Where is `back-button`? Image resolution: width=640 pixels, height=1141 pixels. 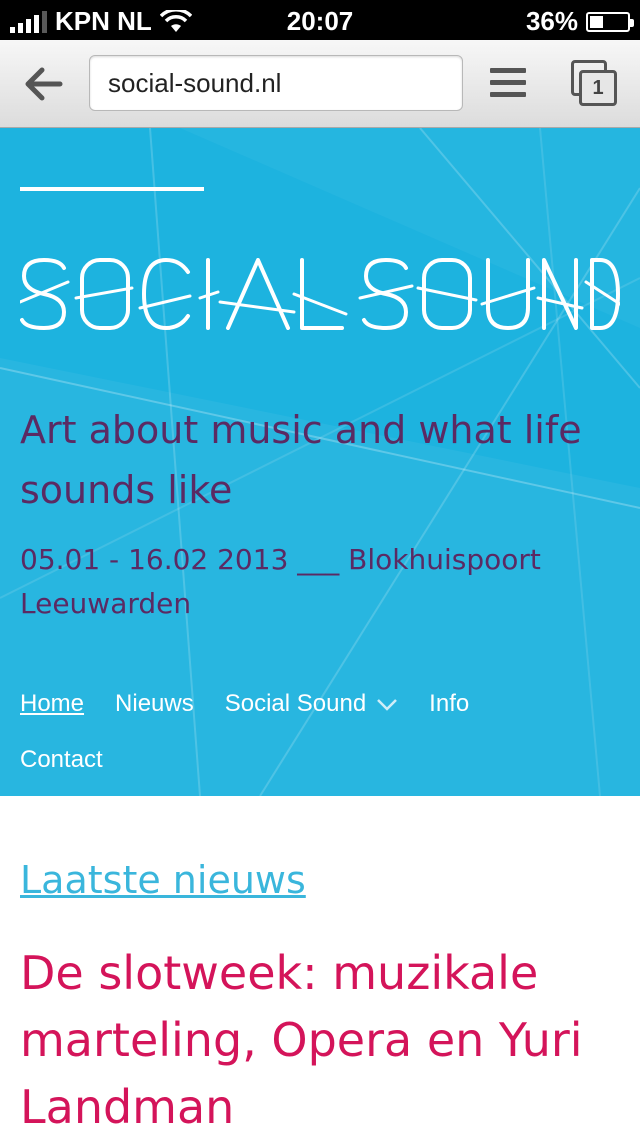
back-button is located at coordinates (44, 84).